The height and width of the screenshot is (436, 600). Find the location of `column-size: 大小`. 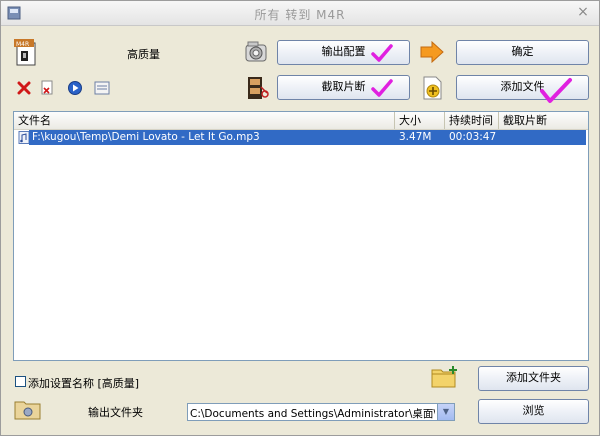

column-size: 大小 is located at coordinates (420, 120).